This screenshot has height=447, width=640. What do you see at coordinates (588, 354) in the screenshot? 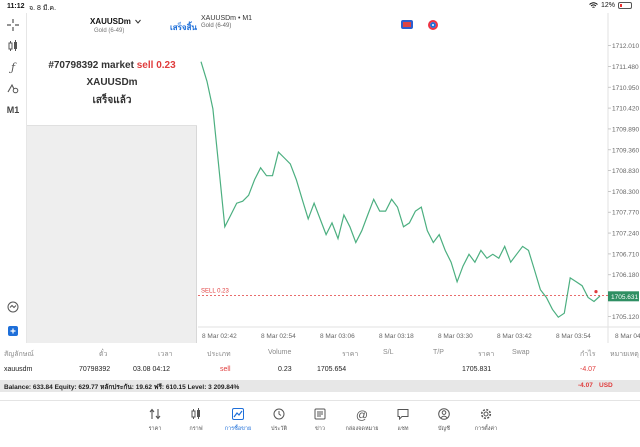
I see `col-header-profit: กำไร` at bounding box center [588, 354].